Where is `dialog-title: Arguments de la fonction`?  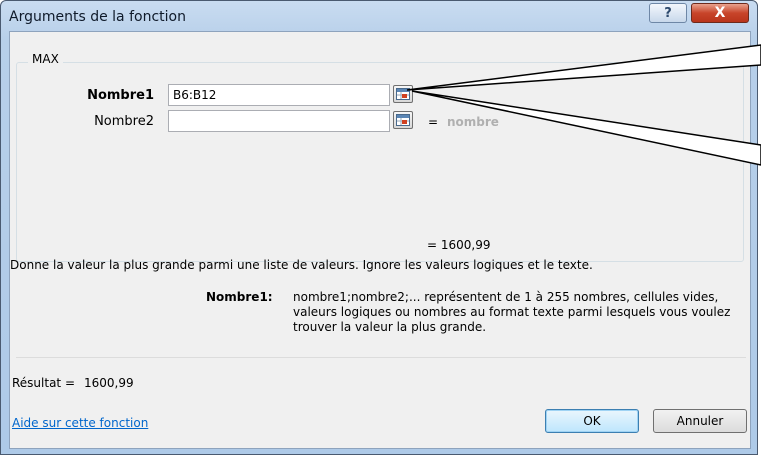
dialog-title: Arguments de la fonction is located at coordinates (97, 17).